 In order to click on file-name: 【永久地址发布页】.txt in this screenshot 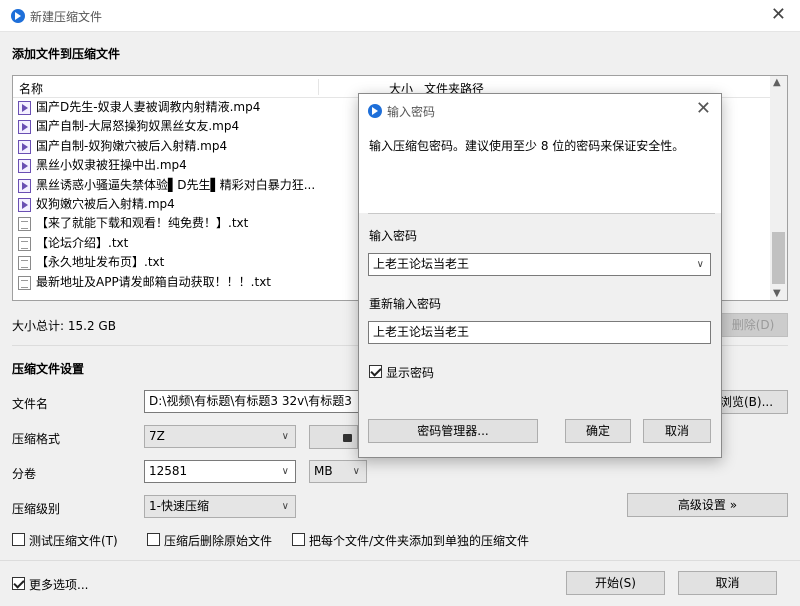, I will do `click(100, 262)`.